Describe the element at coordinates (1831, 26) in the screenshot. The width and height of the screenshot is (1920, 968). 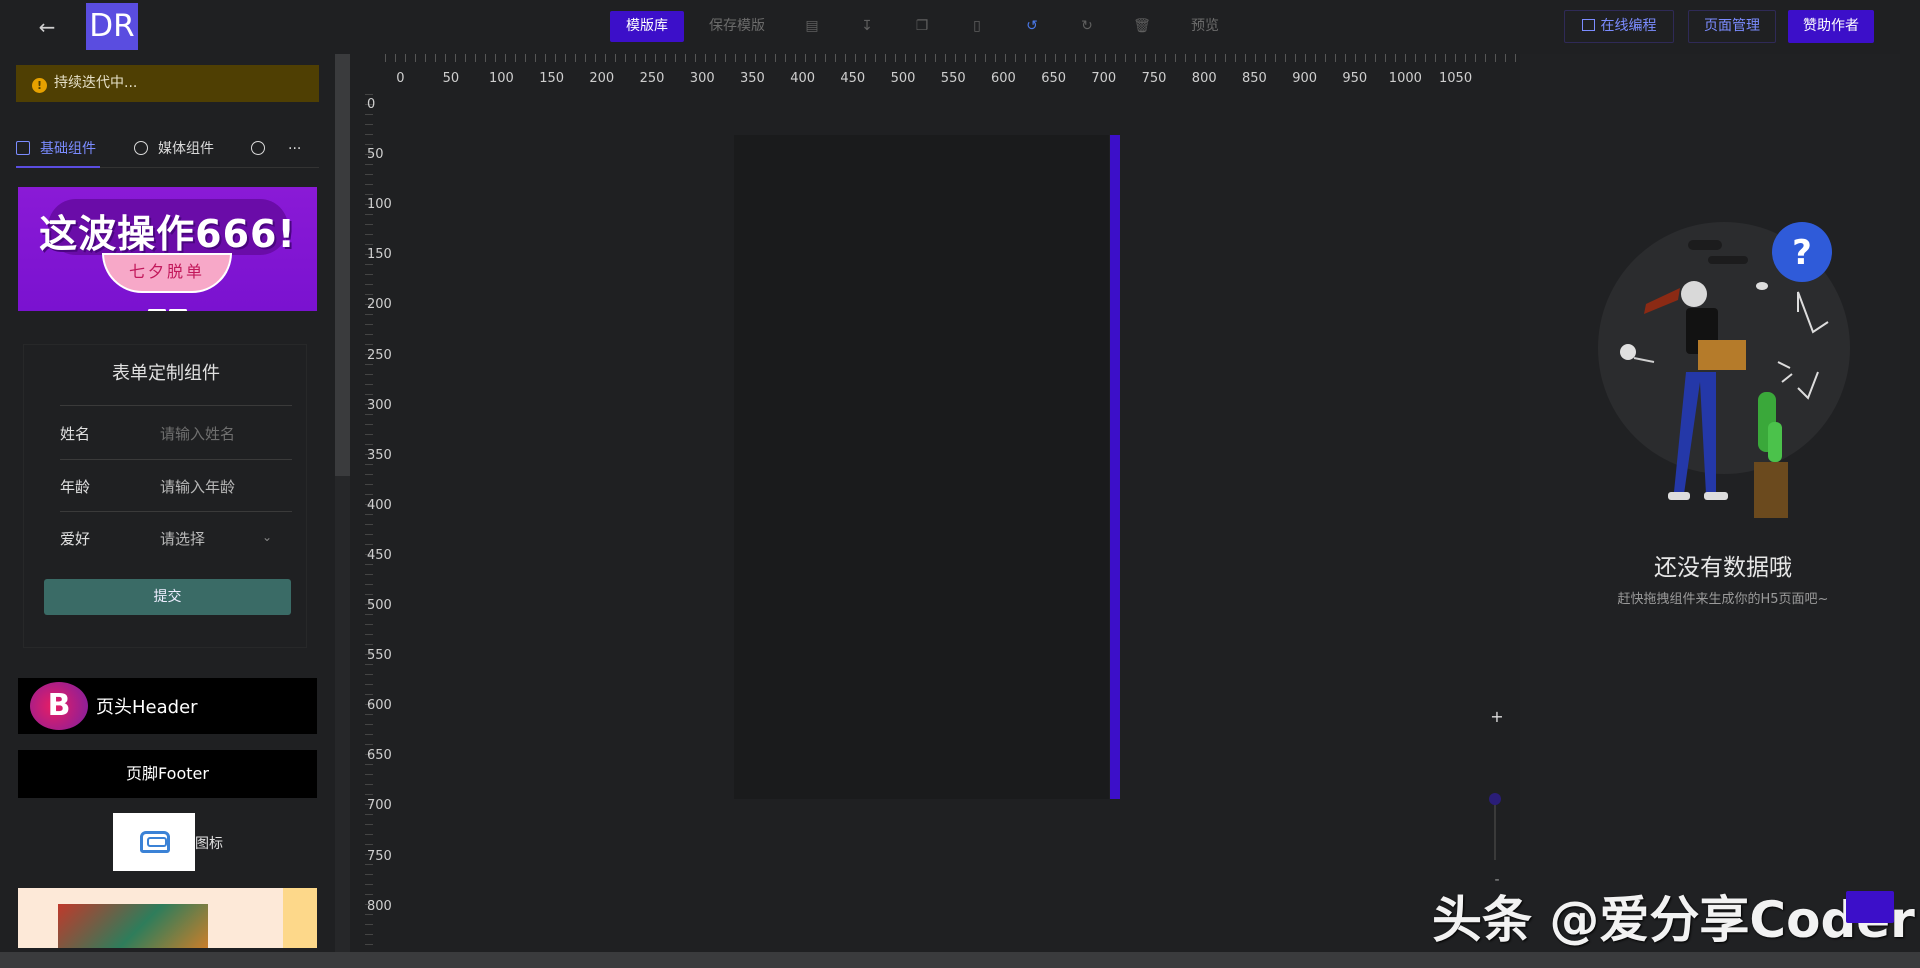
I see `sponsor-author-button: 赞助作者` at that location.